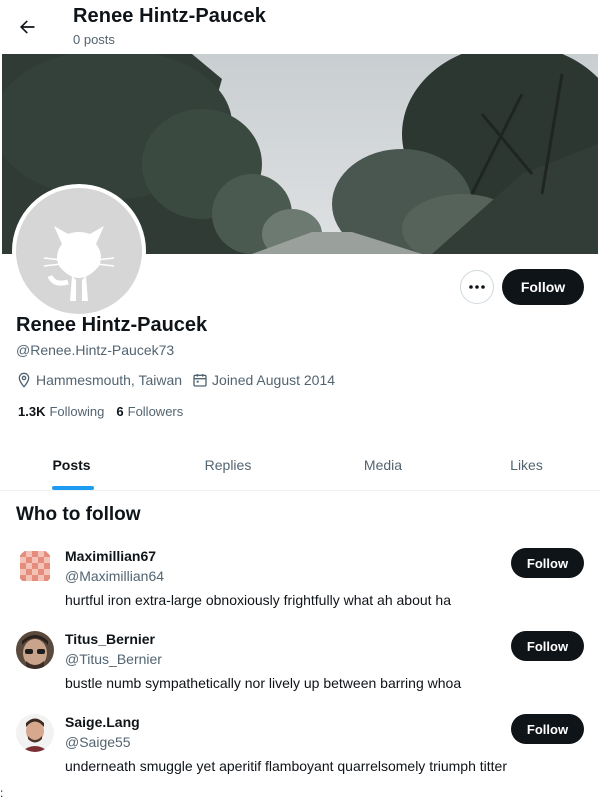 Image resolution: width=600 pixels, height=800 pixels. I want to click on followers-count: 6, so click(120, 411).